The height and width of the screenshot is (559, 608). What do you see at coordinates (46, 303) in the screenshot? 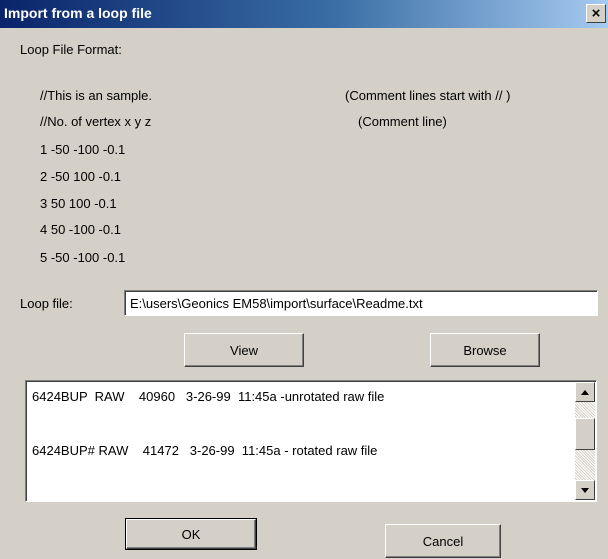
I see `loop-file-label: Loop file:` at bounding box center [46, 303].